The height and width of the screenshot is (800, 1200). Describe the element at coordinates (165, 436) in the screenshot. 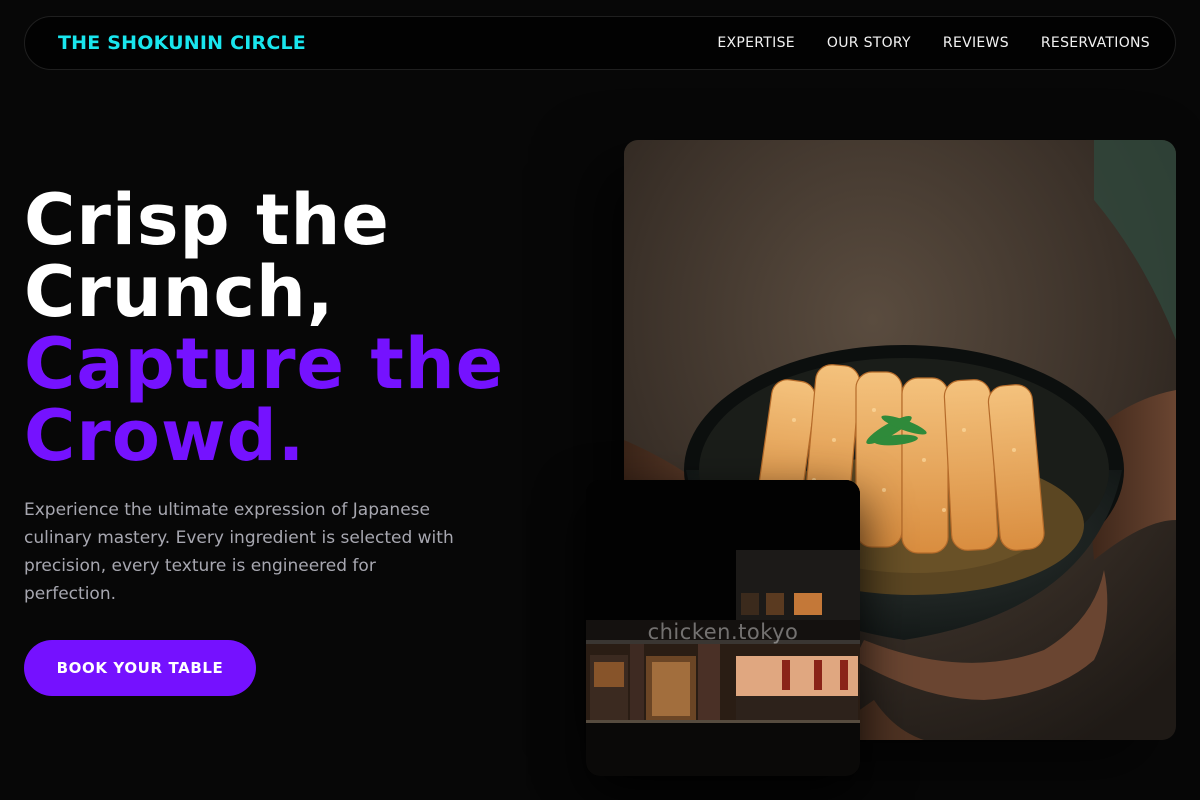

I see `headline-line-4: Crowd.` at that location.